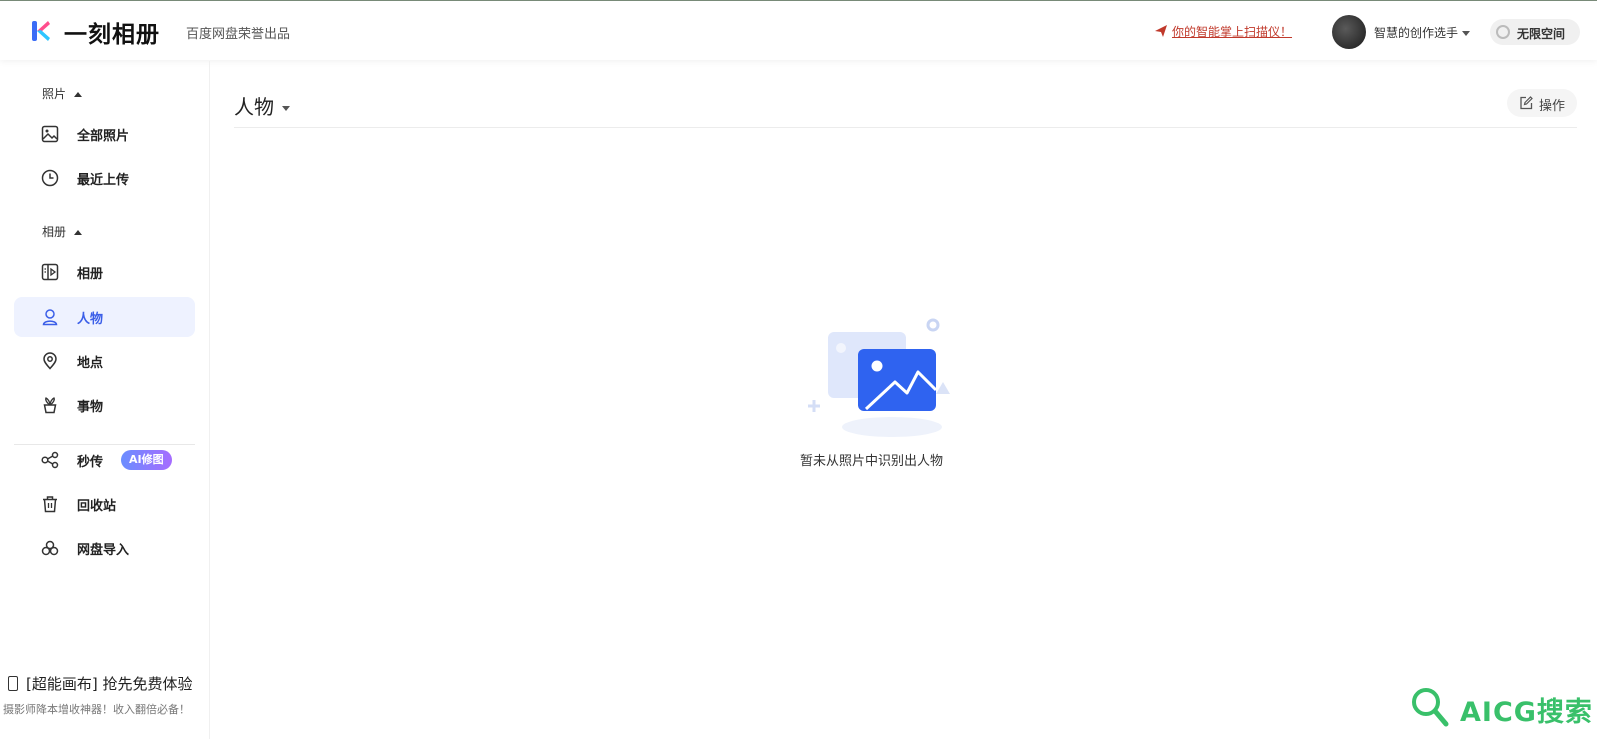  What do you see at coordinates (112, 32) in the screenshot?
I see `brand-name: 一刻相册` at bounding box center [112, 32].